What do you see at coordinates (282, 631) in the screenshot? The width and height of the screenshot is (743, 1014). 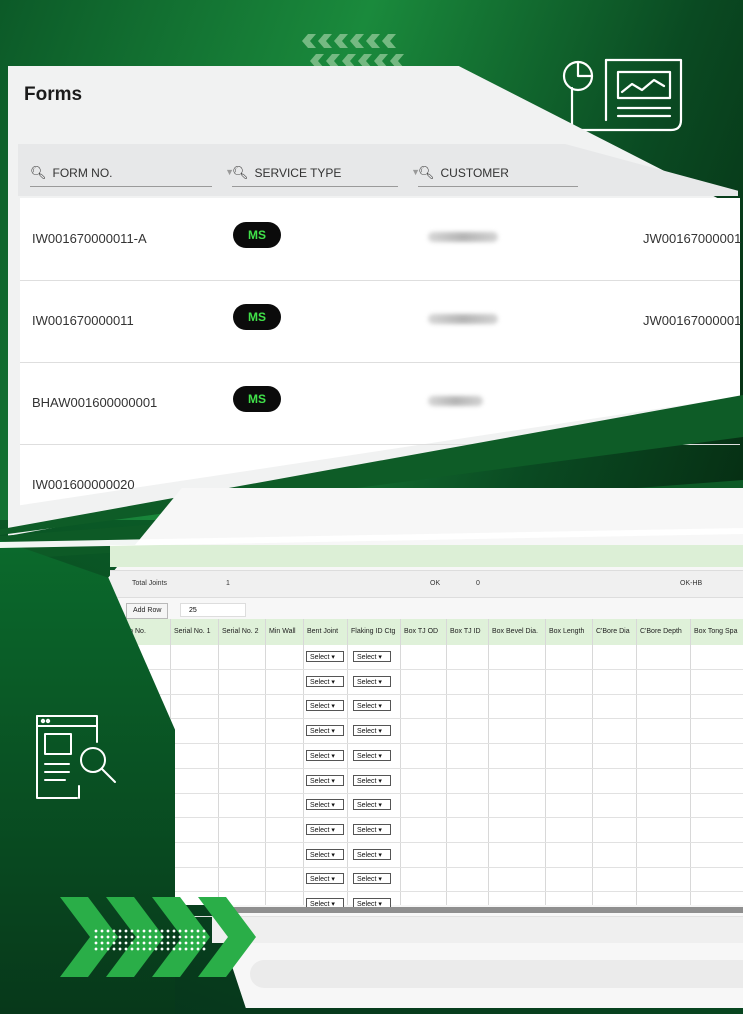 I see `grid-column-header: Min Wall` at bounding box center [282, 631].